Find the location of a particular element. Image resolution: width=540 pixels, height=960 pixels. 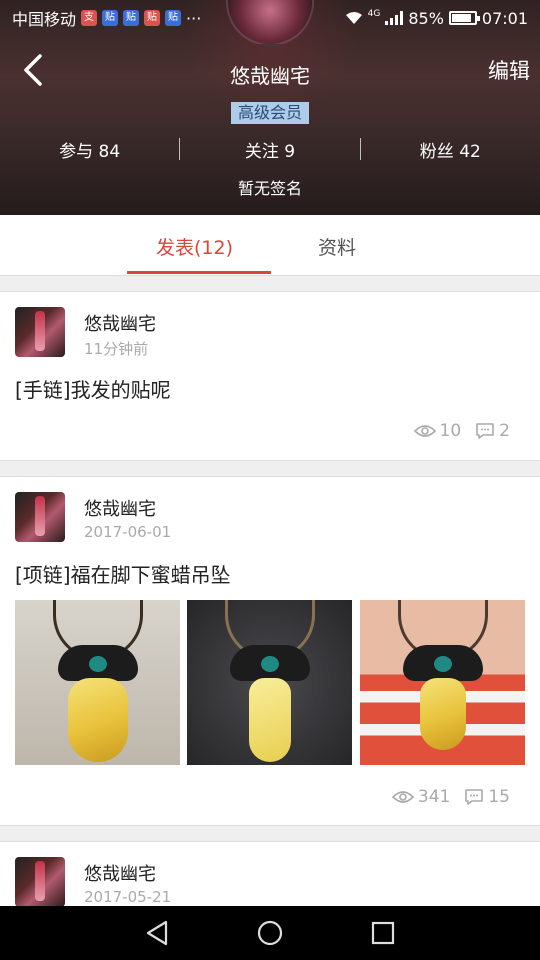

comments-value: 2 is located at coordinates (504, 431).